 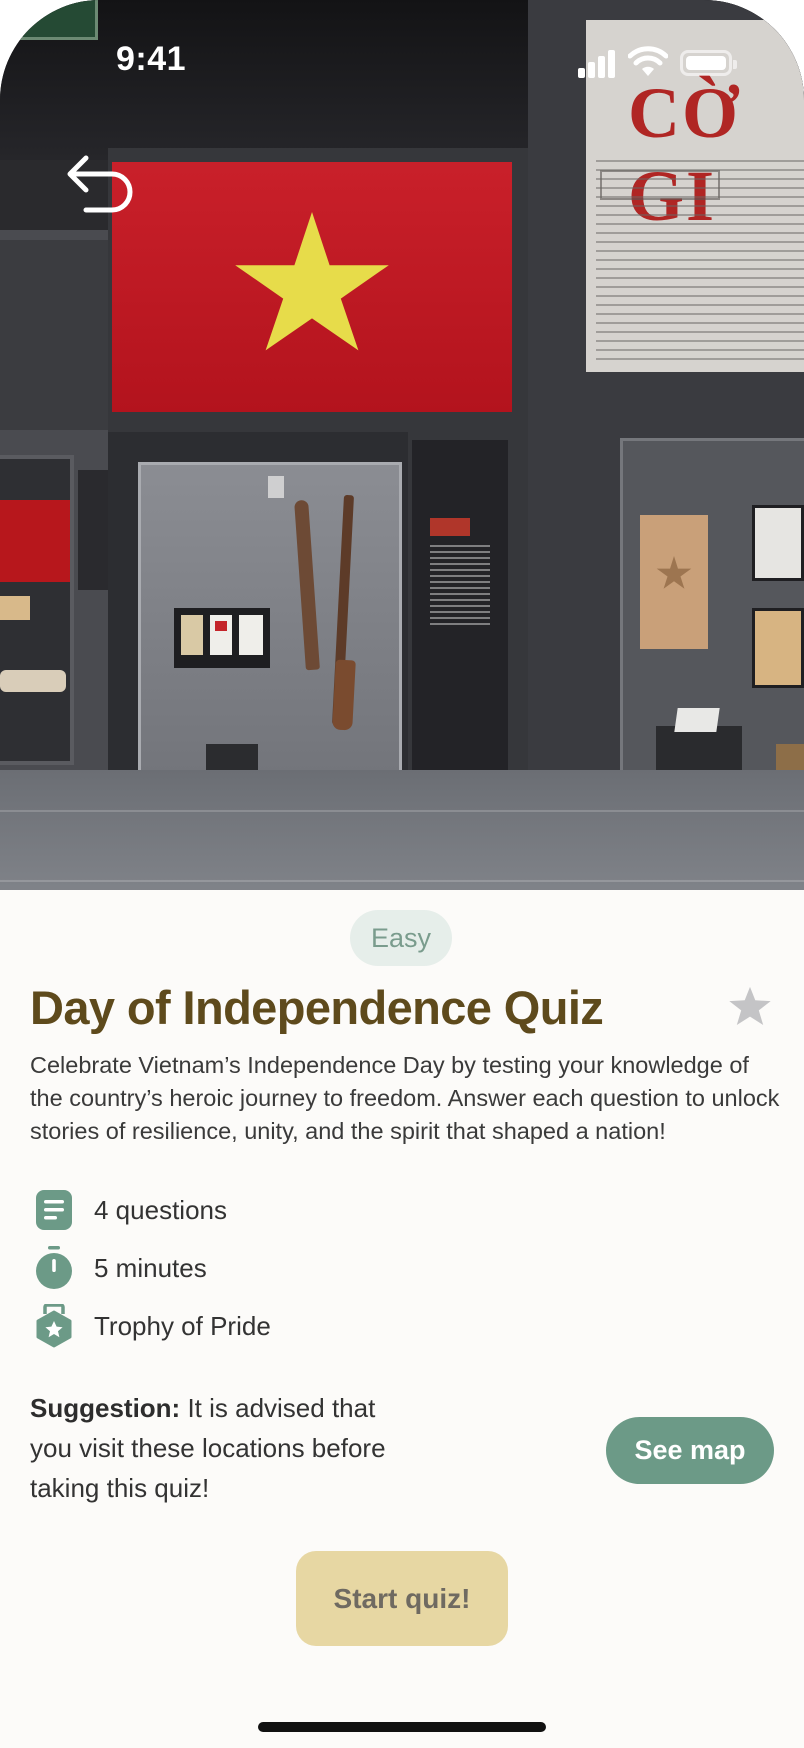 What do you see at coordinates (648, 61) in the screenshot?
I see `wifi-icon` at bounding box center [648, 61].